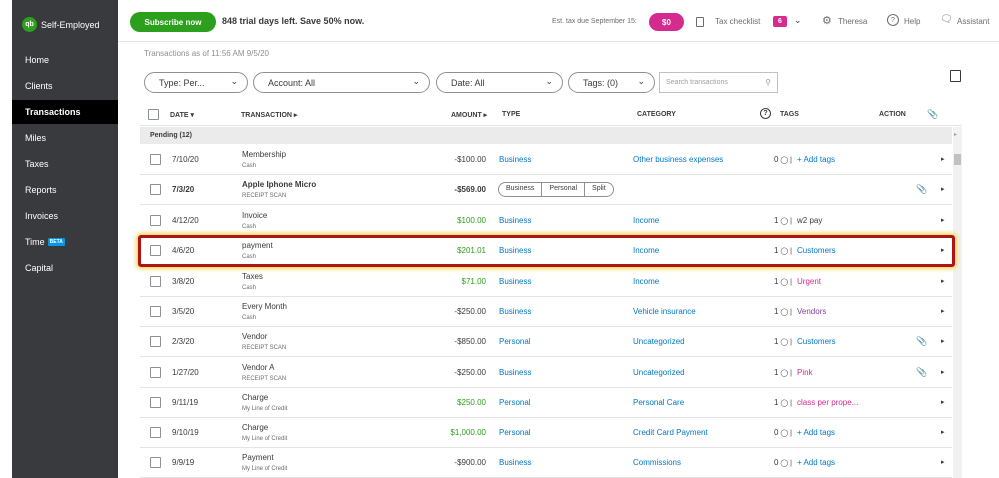 The height and width of the screenshot is (478, 999). What do you see at coordinates (670, 432) in the screenshot?
I see `row-category: Credit Card Payment` at bounding box center [670, 432].